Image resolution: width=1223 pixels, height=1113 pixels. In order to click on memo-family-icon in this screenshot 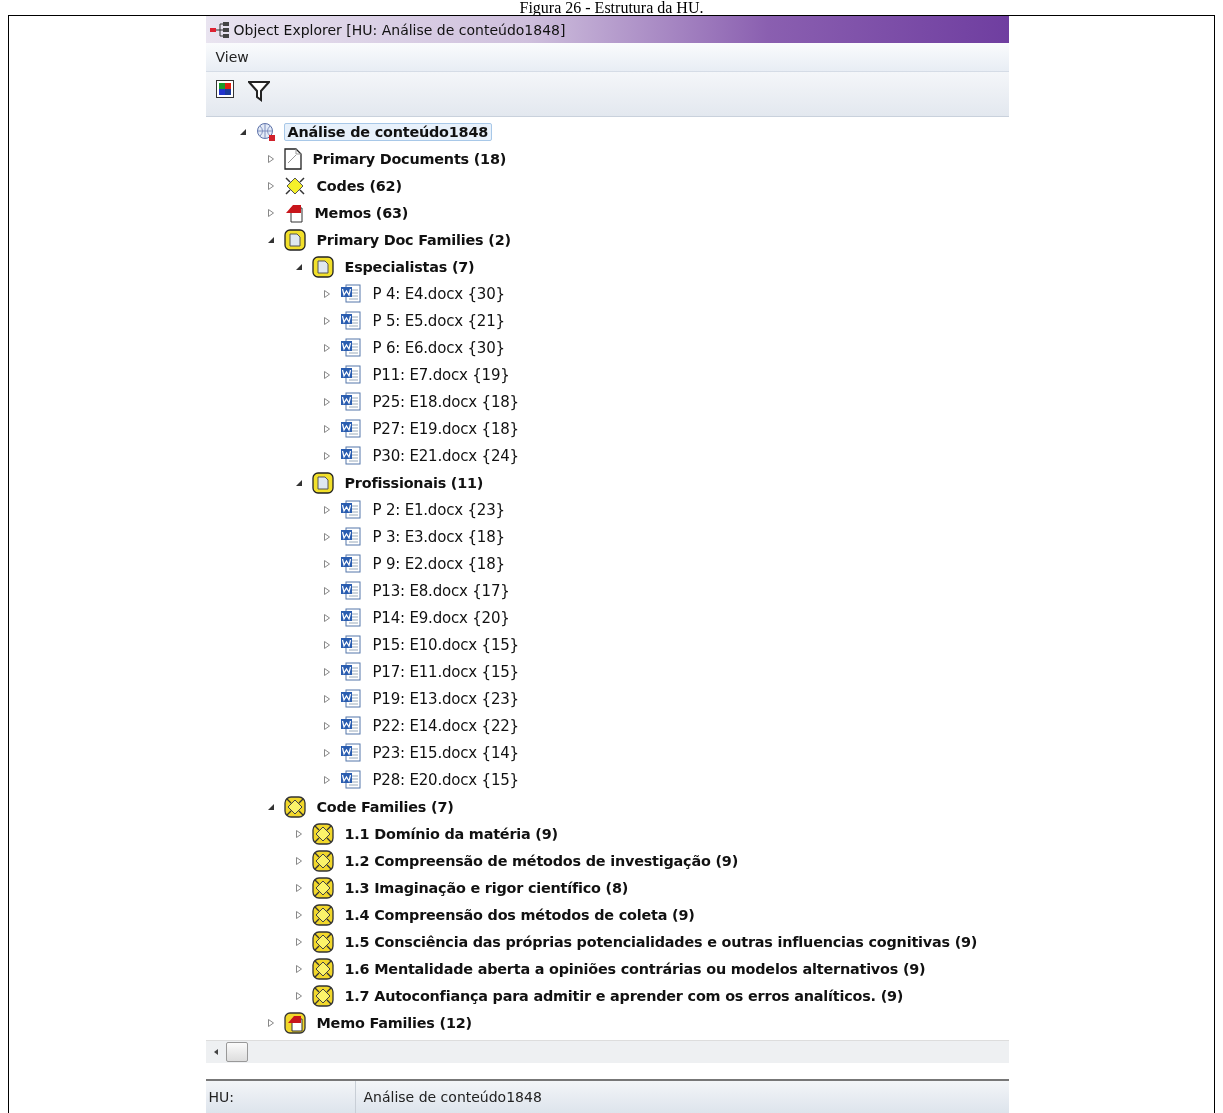, I will do `click(294, 1022)`.